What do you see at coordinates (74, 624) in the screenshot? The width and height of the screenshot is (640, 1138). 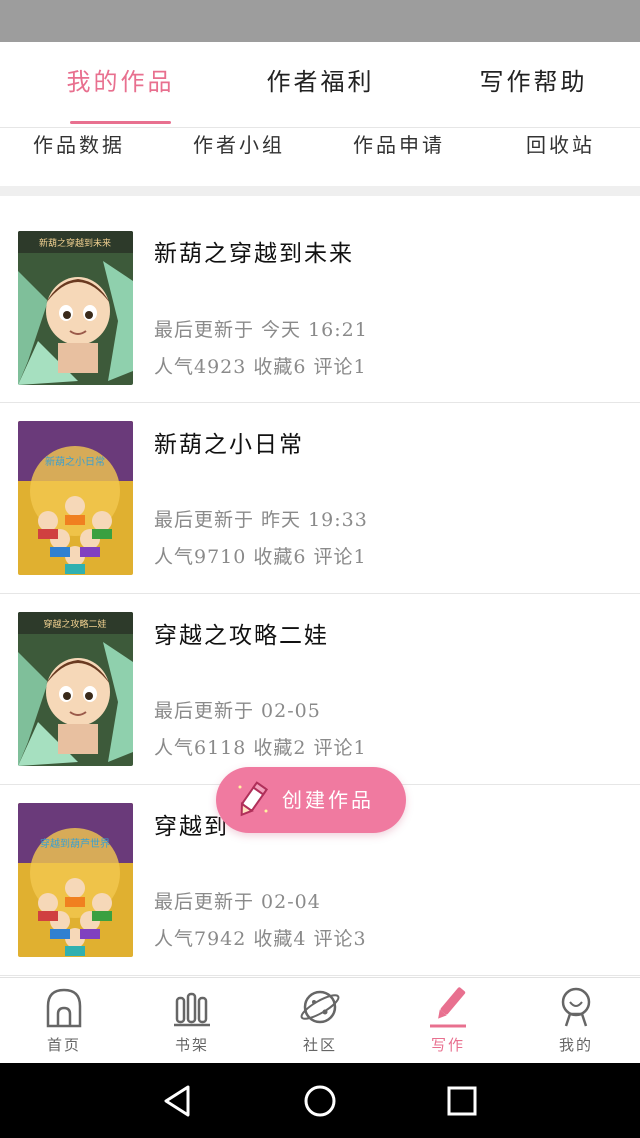 I see `svg-text: 穿越之攻略二娃` at bounding box center [74, 624].